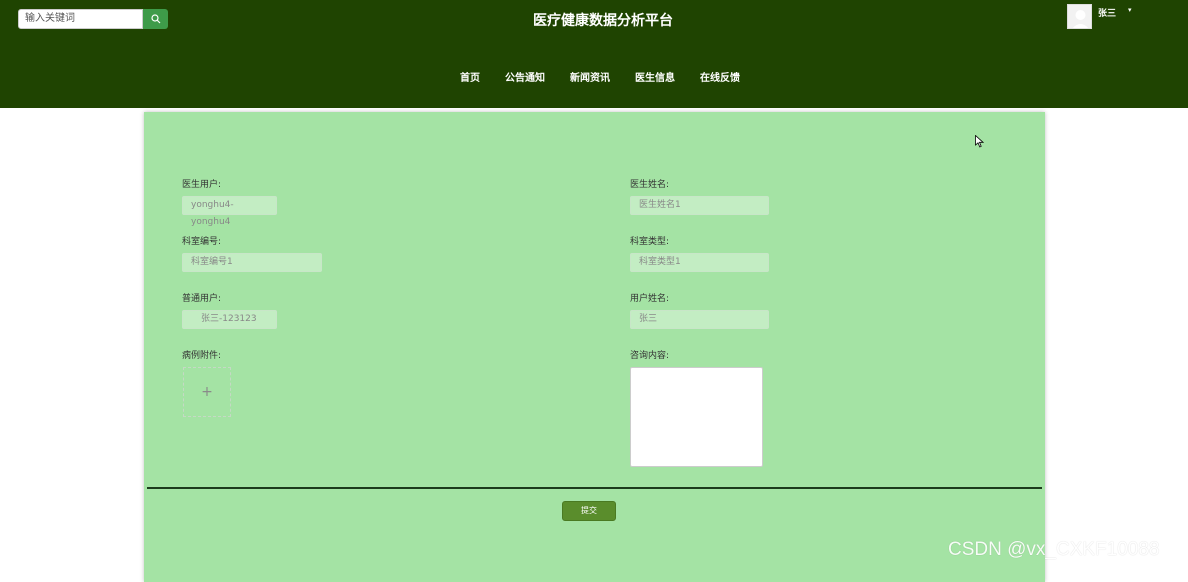  I want to click on form-divider, so click(594, 488).